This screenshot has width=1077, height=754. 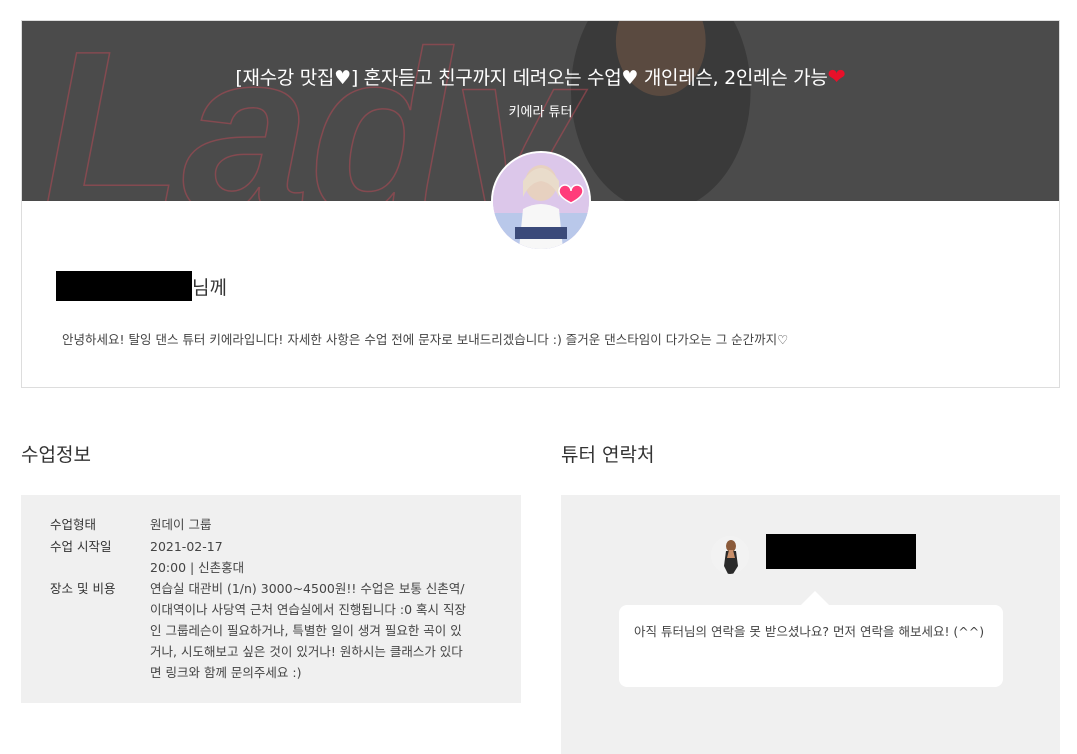 I want to click on contact-message-bubble: 아직 튜터님의 연락을 못 받으셨나요? 먼저 연락을 해보세요! (^^), so click(x=811, y=639).